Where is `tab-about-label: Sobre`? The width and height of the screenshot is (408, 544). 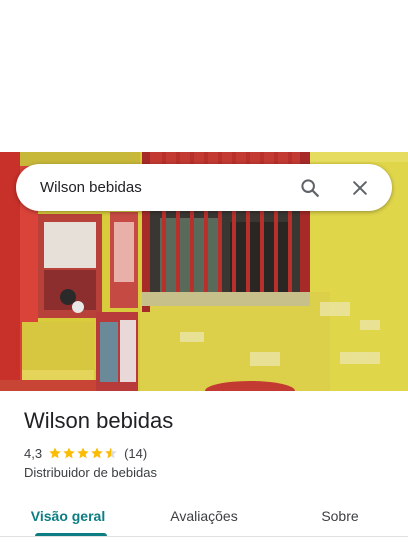 tab-about-label: Sobre is located at coordinates (340, 516).